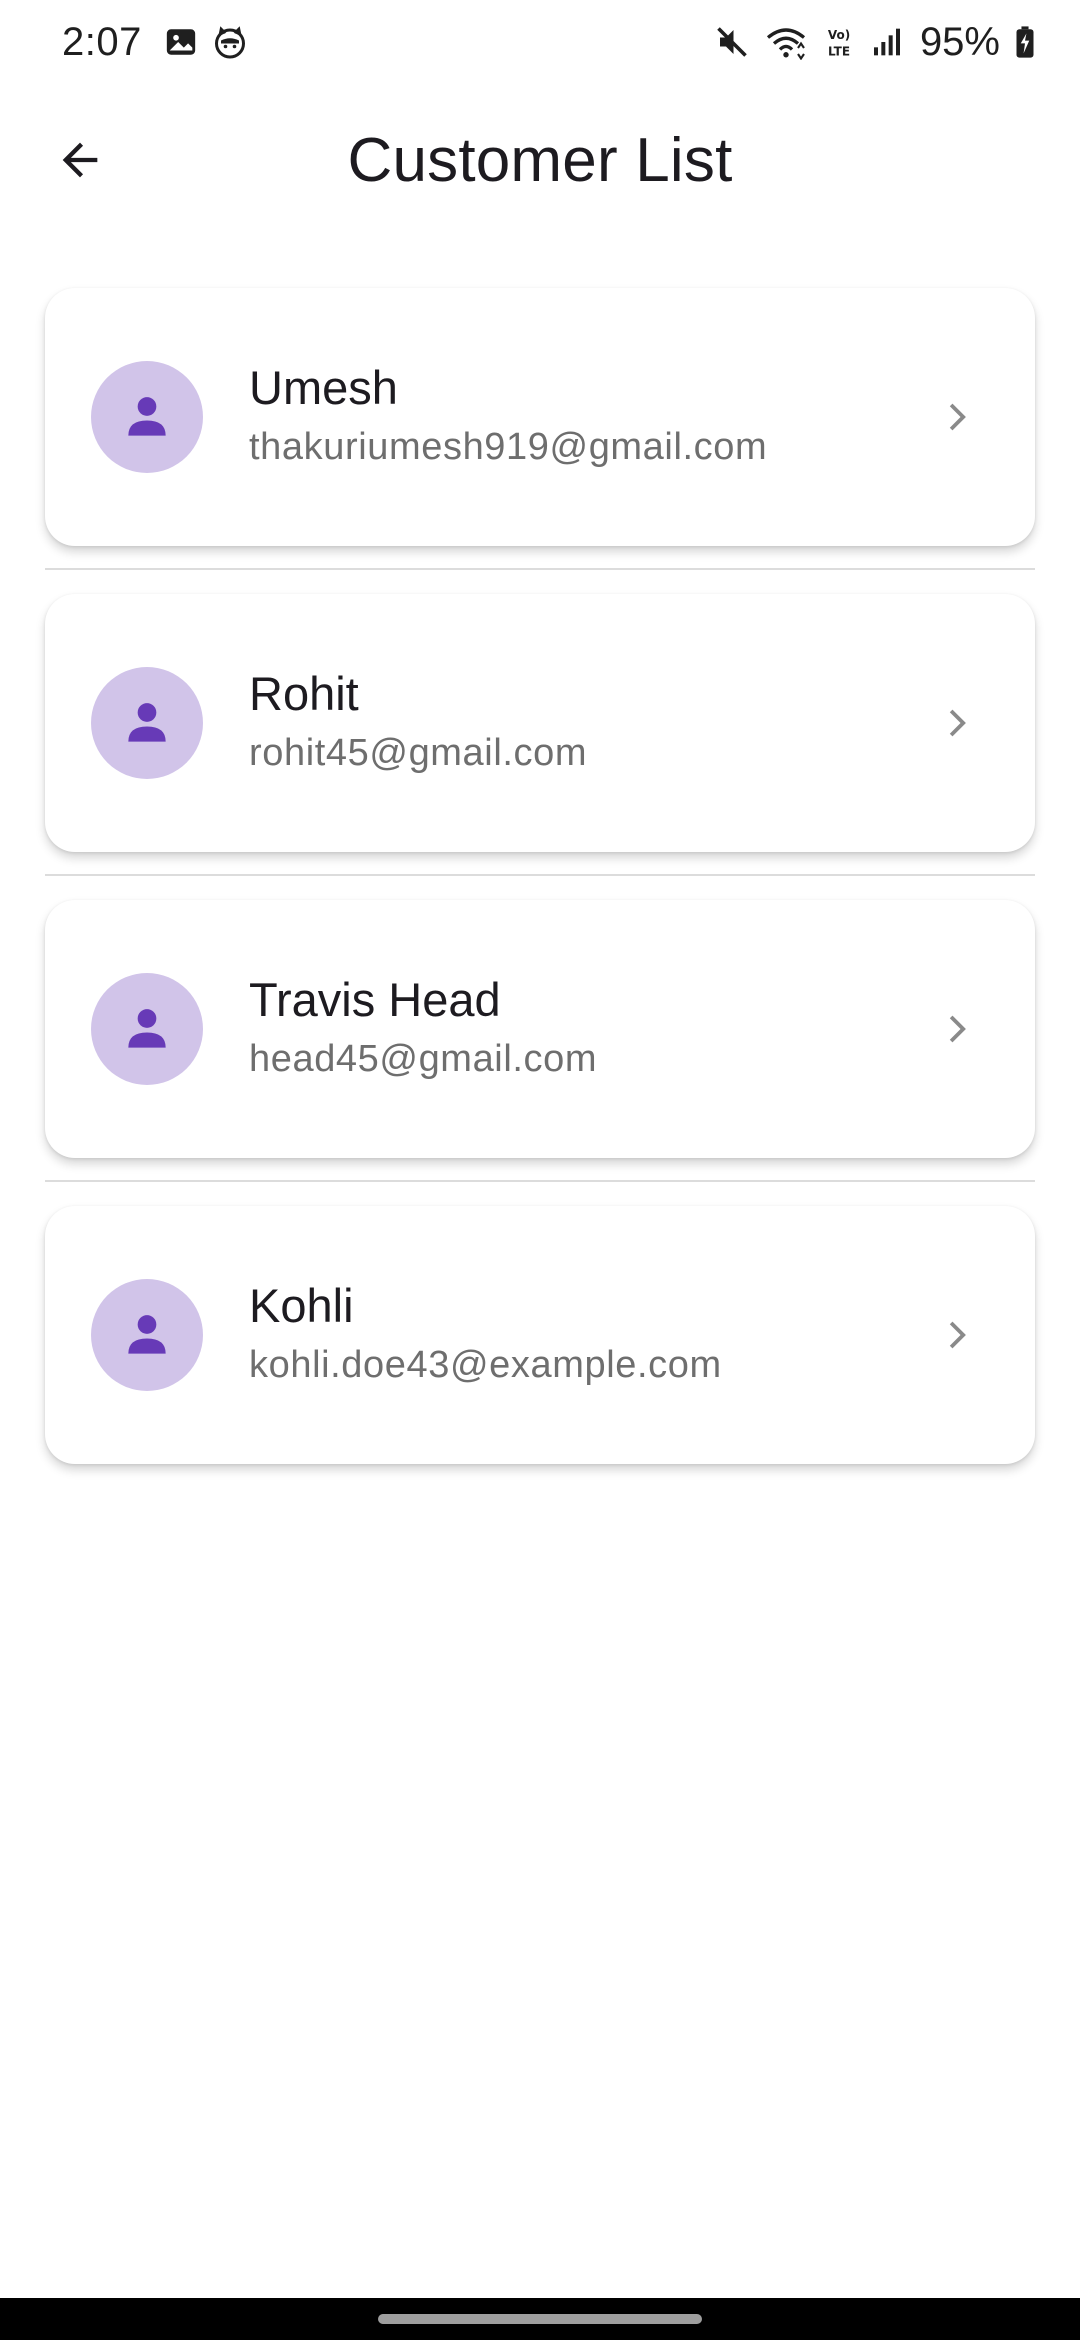 The width and height of the screenshot is (1080, 2340). What do you see at coordinates (102, 41) in the screenshot?
I see `status-time: 2:07` at bounding box center [102, 41].